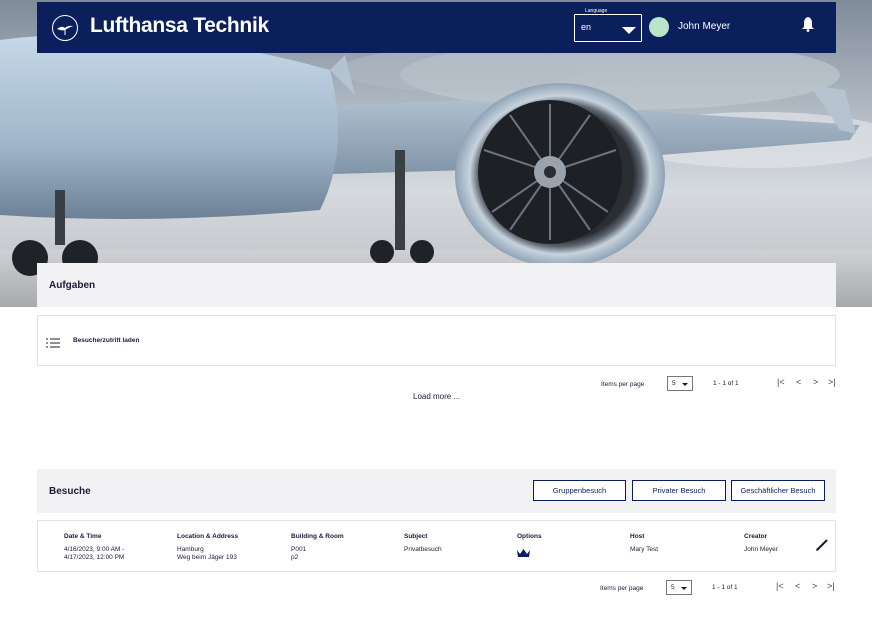 This screenshot has height=630, width=872. Describe the element at coordinates (423, 543) in the screenshot. I see `subject-cell: Subject Privatbesuch` at that location.